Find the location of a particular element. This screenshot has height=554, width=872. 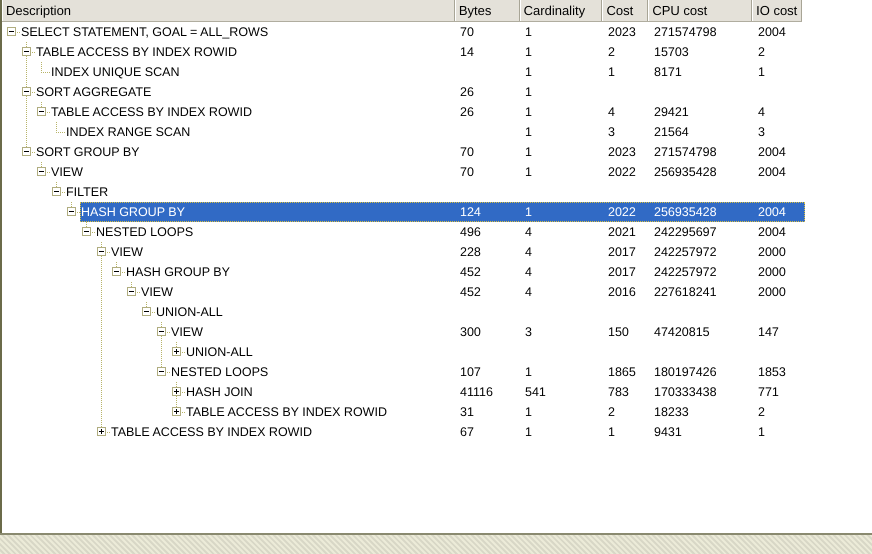

plan-row: VIEW 452 4 2016 227618241 2000 is located at coordinates (472, 292).